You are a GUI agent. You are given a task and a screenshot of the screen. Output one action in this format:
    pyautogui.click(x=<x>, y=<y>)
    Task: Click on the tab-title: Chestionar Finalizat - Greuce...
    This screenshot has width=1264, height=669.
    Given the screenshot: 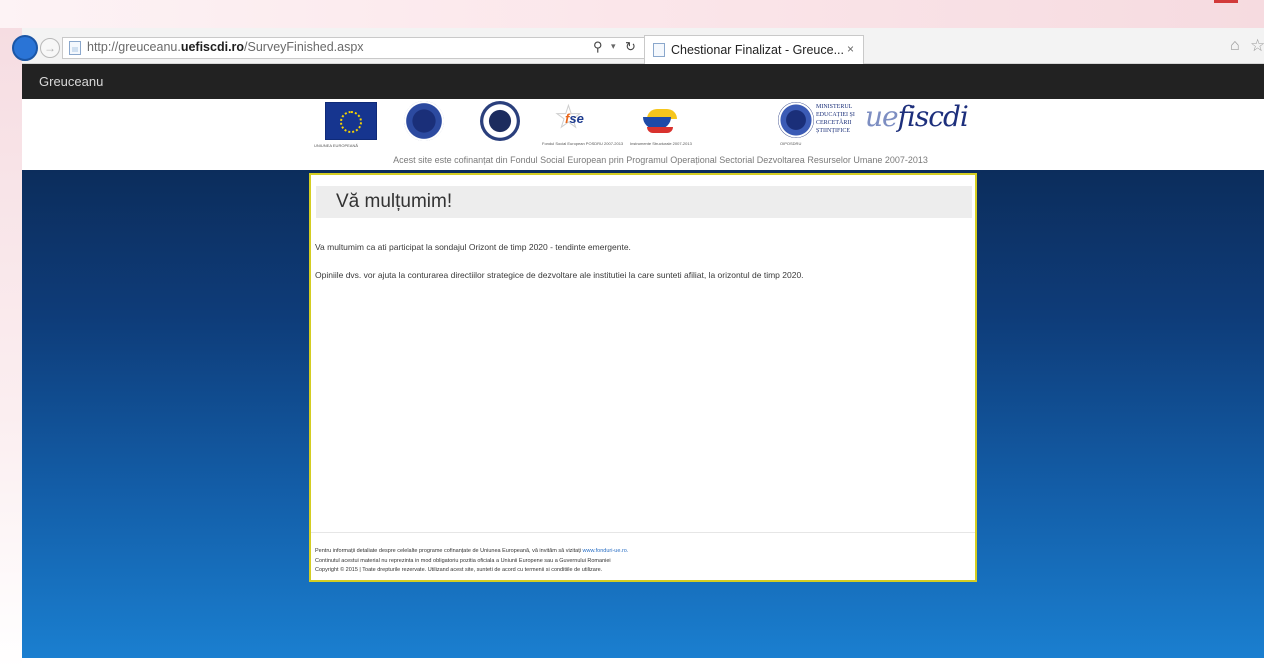 What is the action you would take?
    pyautogui.click(x=757, y=50)
    